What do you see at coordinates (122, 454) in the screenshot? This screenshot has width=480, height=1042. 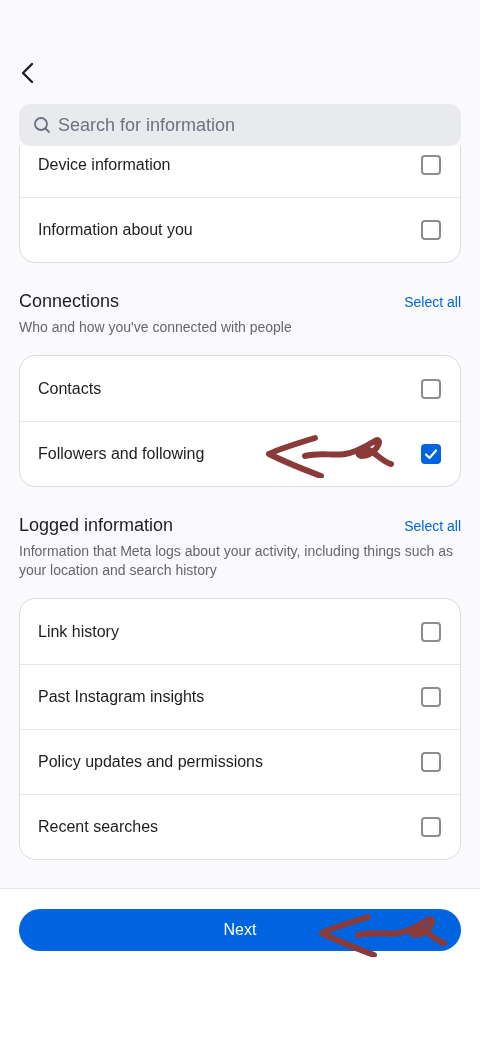 I see `option-label: Followers and following` at bounding box center [122, 454].